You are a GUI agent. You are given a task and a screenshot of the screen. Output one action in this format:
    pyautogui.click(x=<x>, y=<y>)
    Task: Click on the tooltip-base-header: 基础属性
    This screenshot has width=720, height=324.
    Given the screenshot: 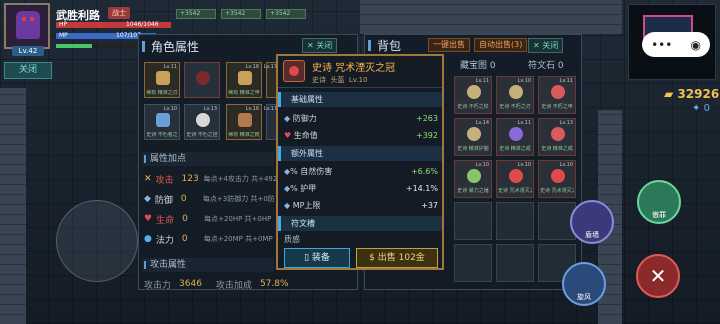 What is the action you would take?
    pyautogui.click(x=360, y=99)
    